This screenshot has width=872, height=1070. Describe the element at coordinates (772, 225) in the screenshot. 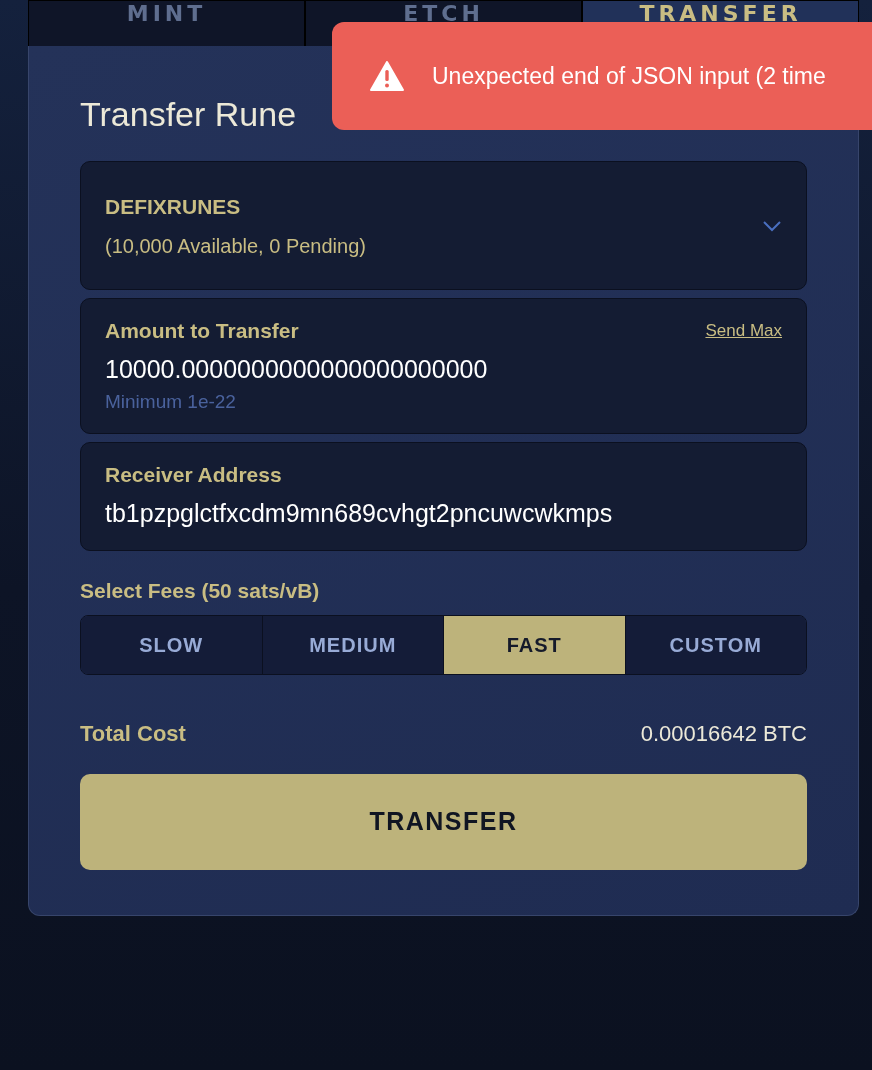

I see `chevron-down-icon` at that location.